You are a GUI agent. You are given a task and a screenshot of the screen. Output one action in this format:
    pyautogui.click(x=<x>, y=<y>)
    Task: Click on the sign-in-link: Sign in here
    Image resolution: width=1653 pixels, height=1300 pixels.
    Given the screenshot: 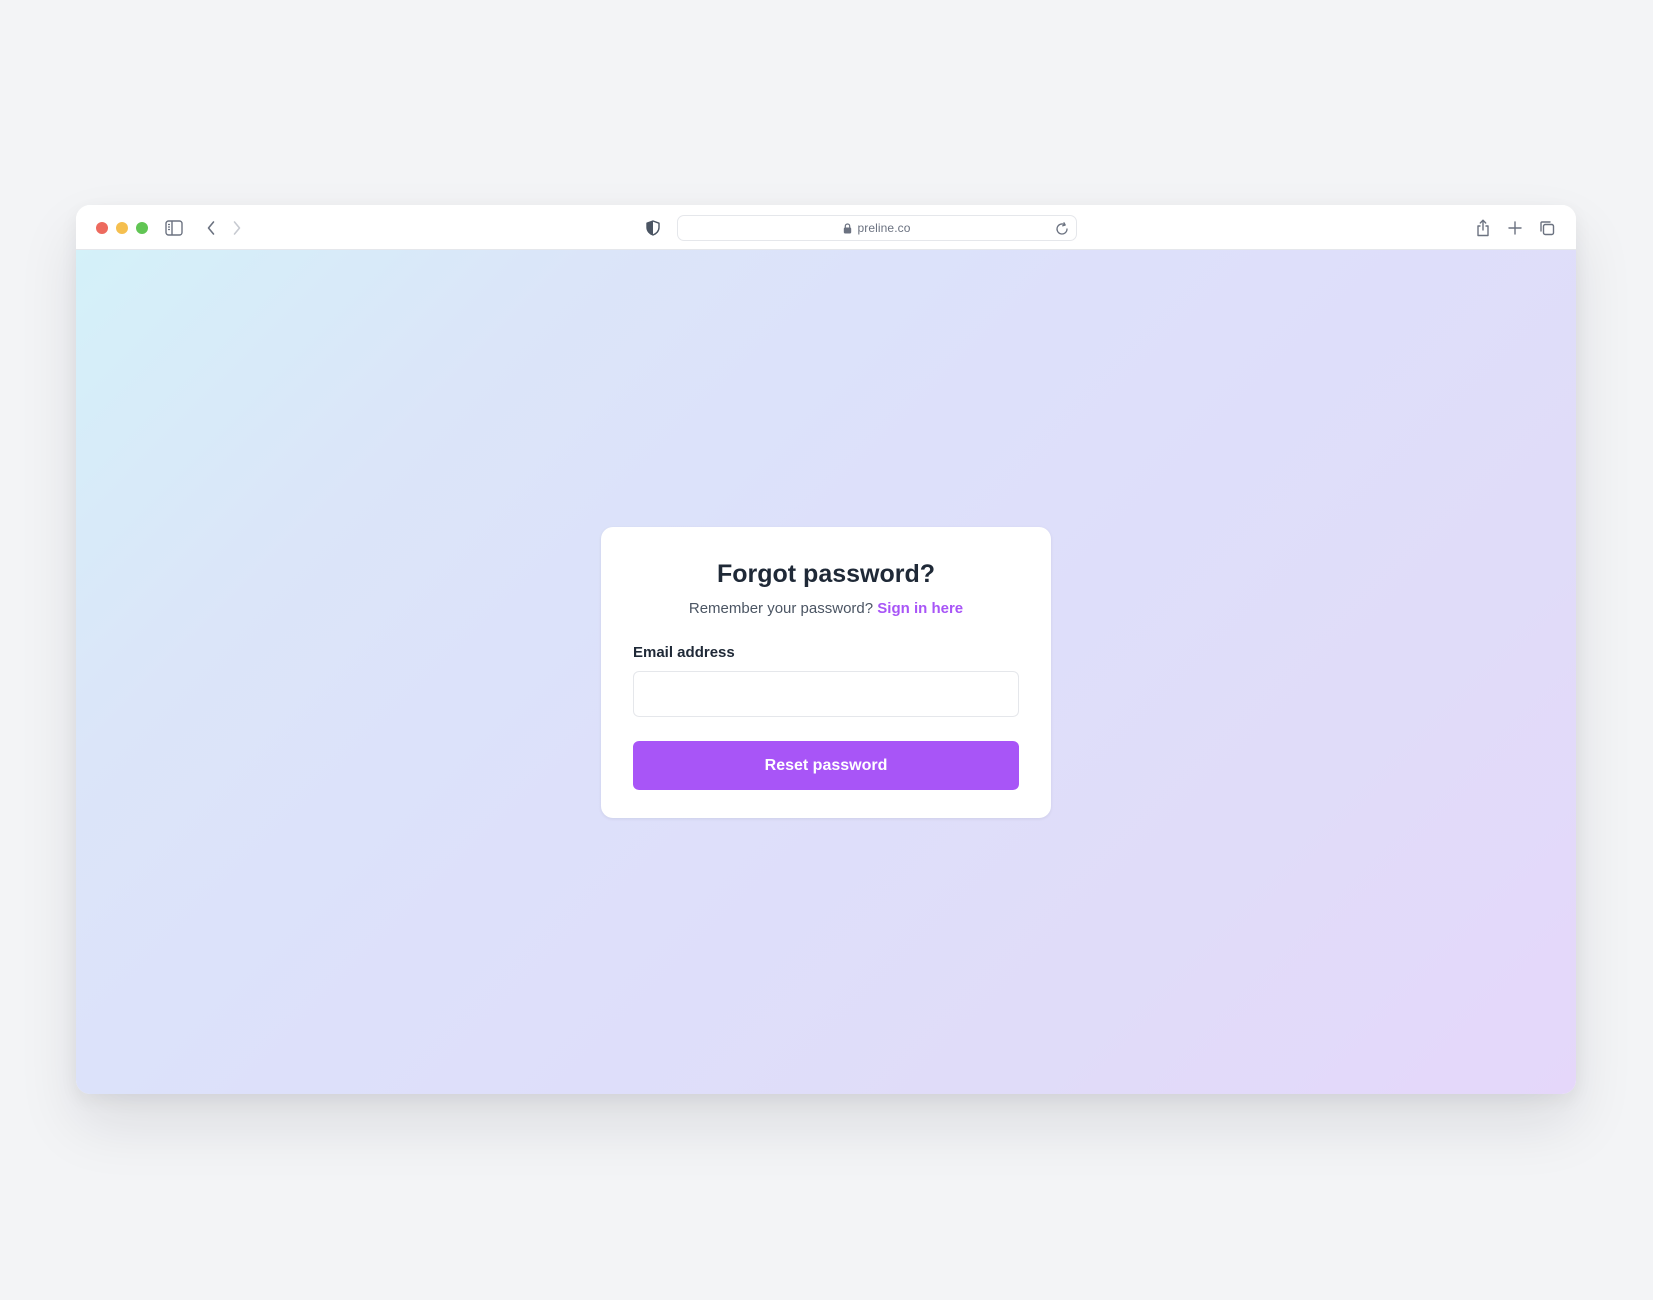 What is the action you would take?
    pyautogui.click(x=920, y=608)
    